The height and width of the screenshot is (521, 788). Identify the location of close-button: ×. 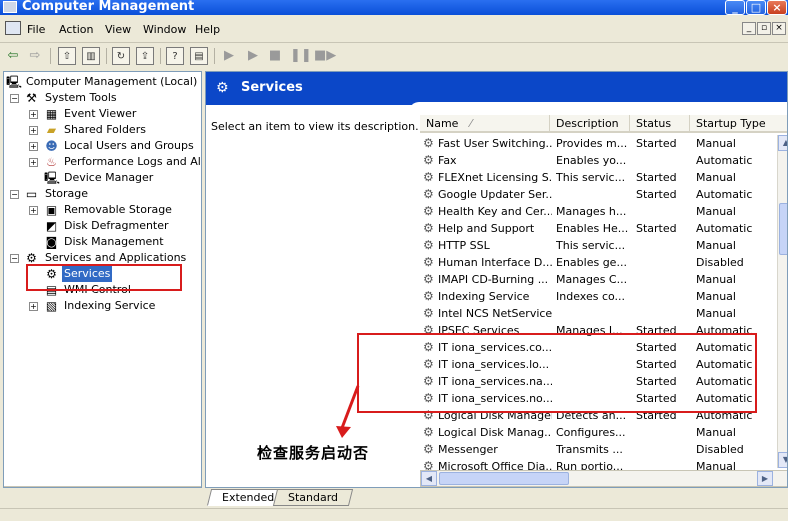
(777, 7).